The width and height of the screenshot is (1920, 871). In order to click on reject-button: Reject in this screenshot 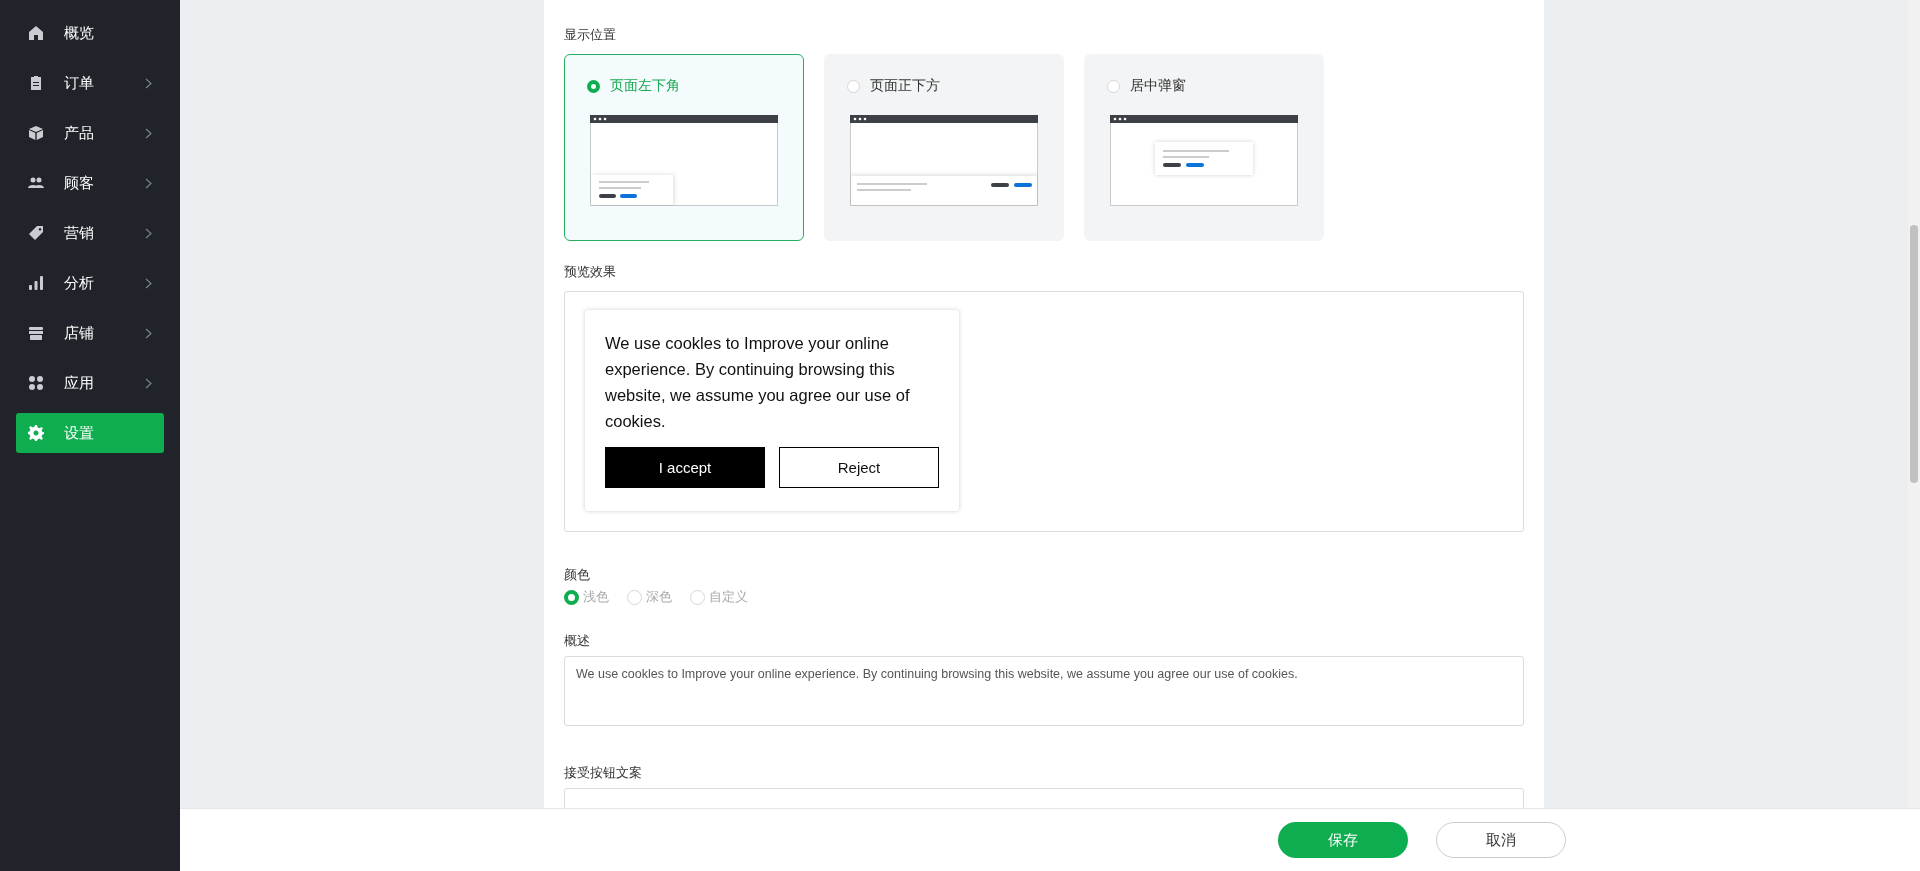, I will do `click(859, 467)`.